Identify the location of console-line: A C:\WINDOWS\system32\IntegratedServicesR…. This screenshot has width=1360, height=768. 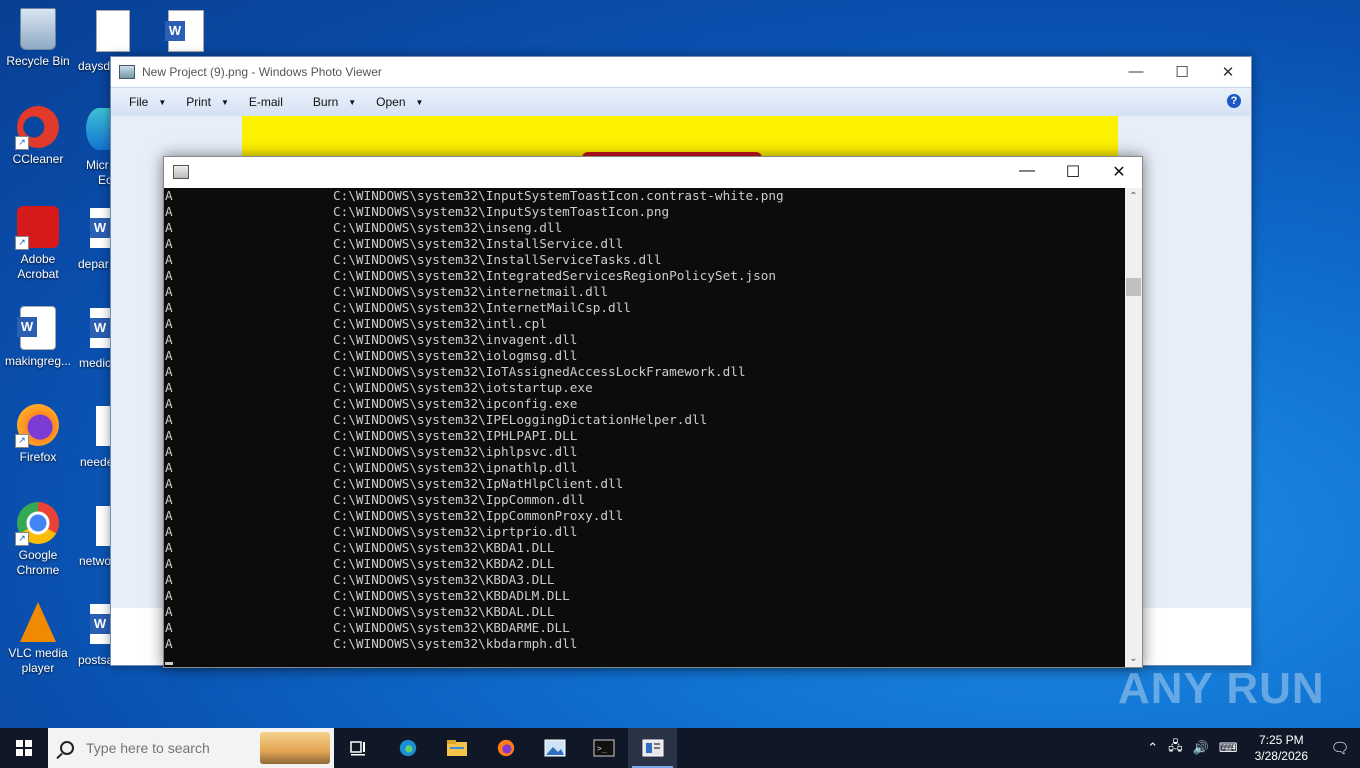
(644, 276).